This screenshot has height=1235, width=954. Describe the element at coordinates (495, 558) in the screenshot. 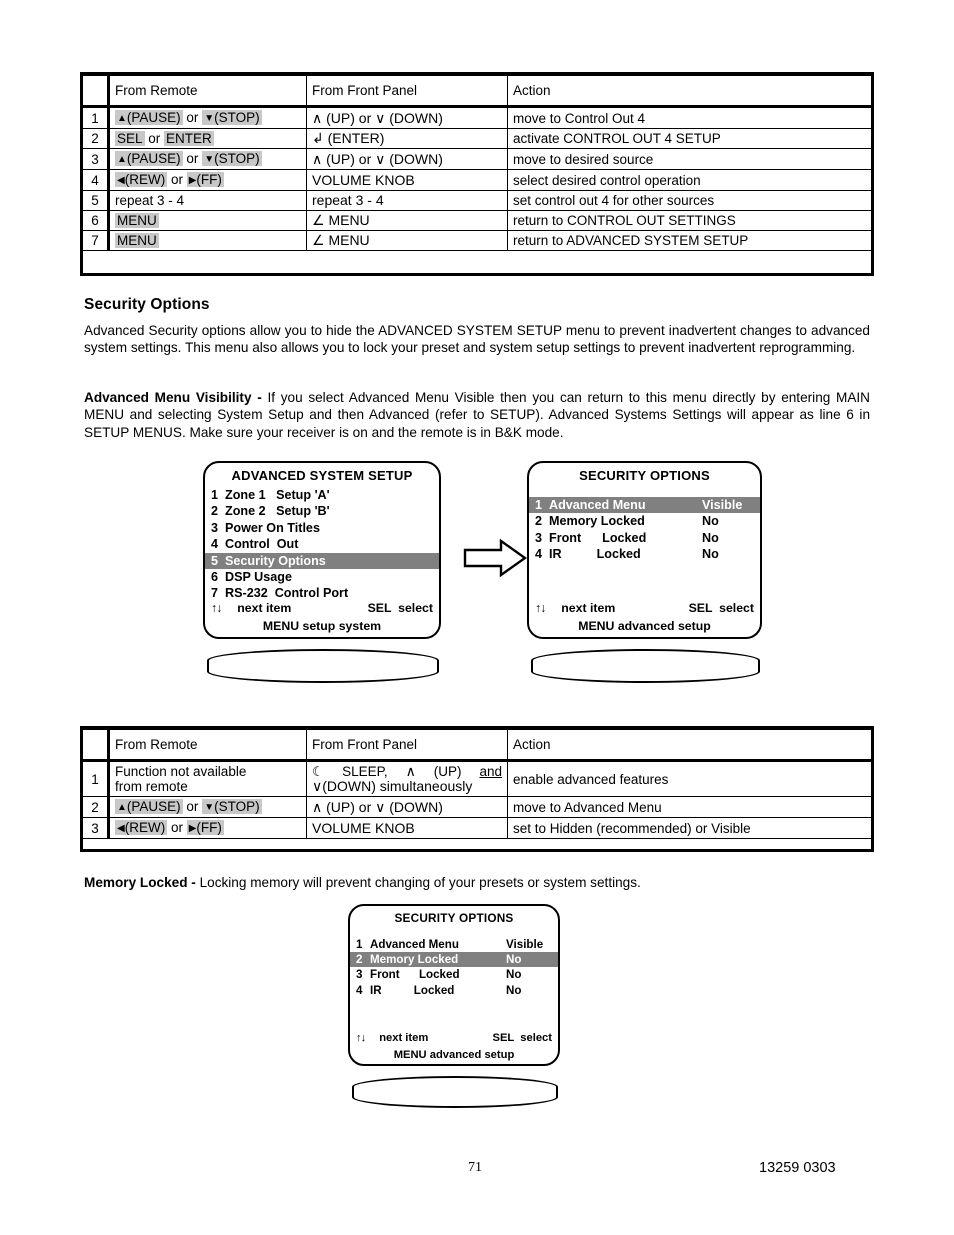

I see `flow-right-arrow-icon` at that location.